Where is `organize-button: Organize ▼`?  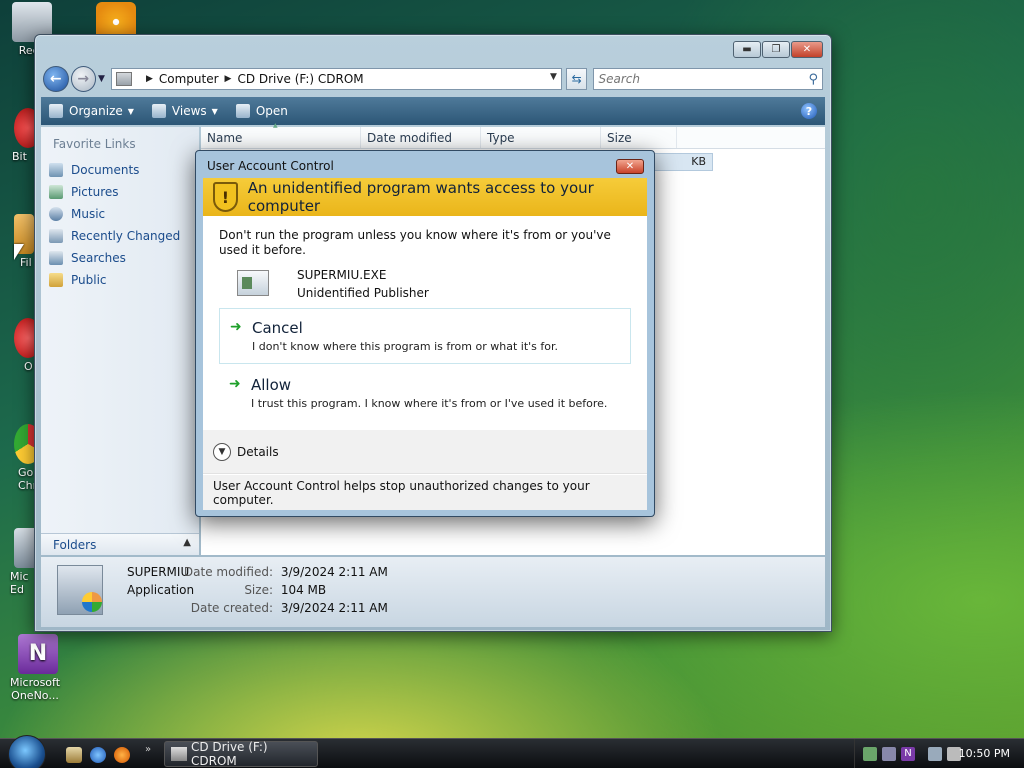 organize-button: Organize ▼ is located at coordinates (91, 111).